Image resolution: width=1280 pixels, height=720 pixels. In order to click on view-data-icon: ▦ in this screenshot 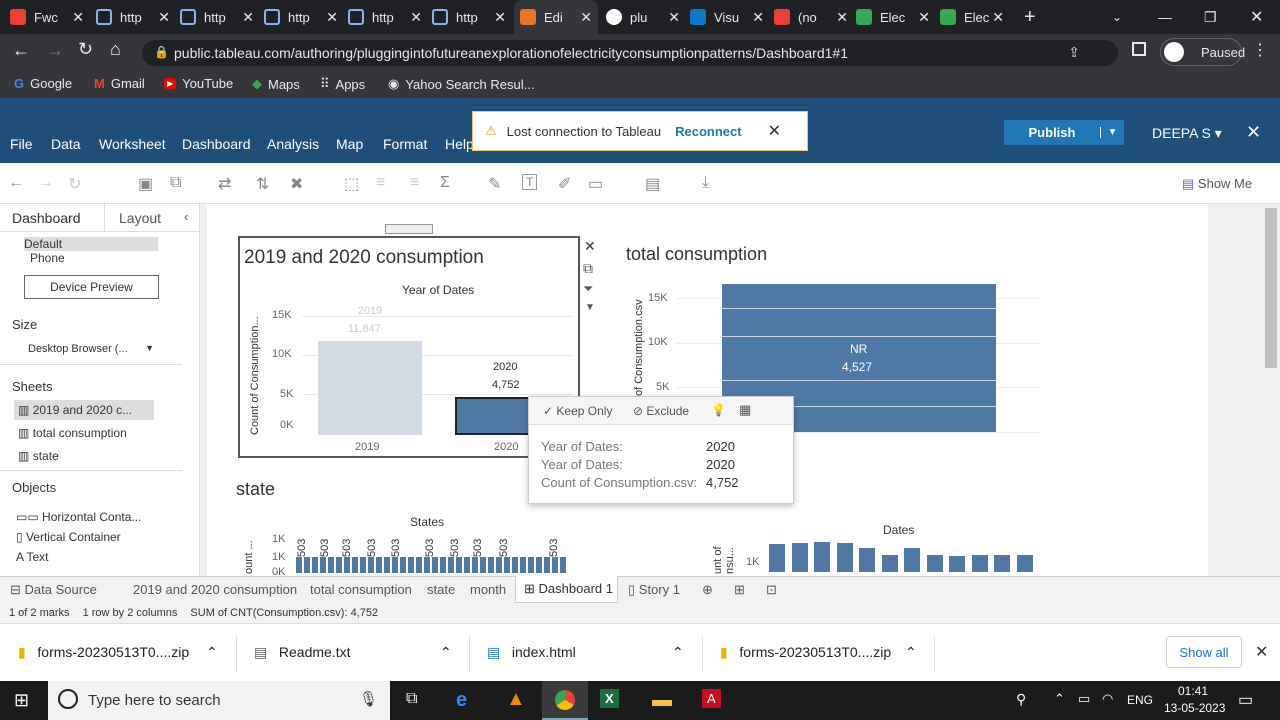, I will do `click(745, 410)`.